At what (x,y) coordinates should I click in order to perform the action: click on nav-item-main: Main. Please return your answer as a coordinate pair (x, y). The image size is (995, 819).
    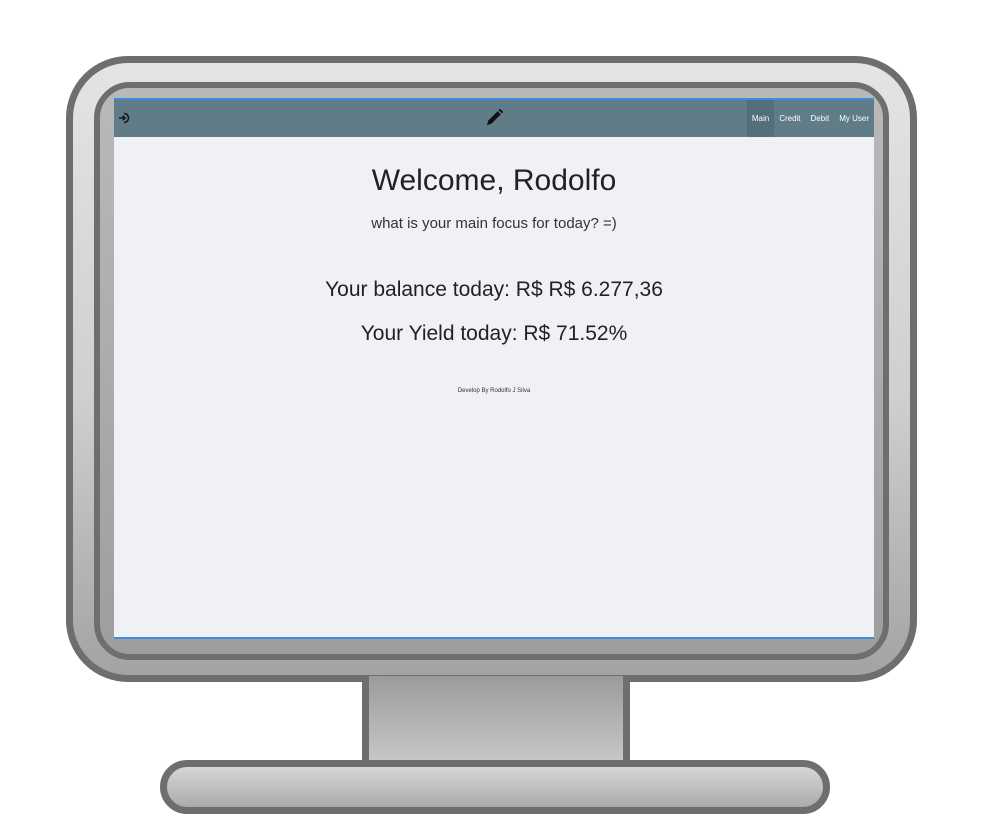
    Looking at the image, I should click on (760, 118).